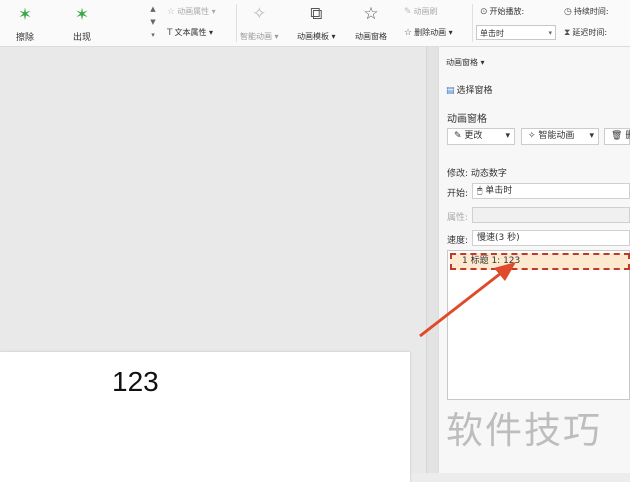 This screenshot has height=482, width=630. I want to click on hourglass-icon: ⧗, so click(567, 33).